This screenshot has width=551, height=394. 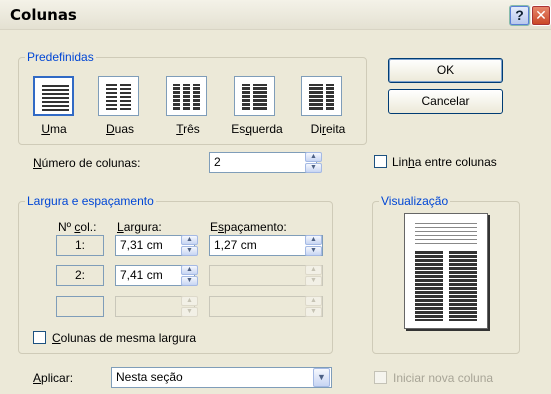 What do you see at coordinates (80, 275) in the screenshot?
I see `col-number-2: 2:` at bounding box center [80, 275].